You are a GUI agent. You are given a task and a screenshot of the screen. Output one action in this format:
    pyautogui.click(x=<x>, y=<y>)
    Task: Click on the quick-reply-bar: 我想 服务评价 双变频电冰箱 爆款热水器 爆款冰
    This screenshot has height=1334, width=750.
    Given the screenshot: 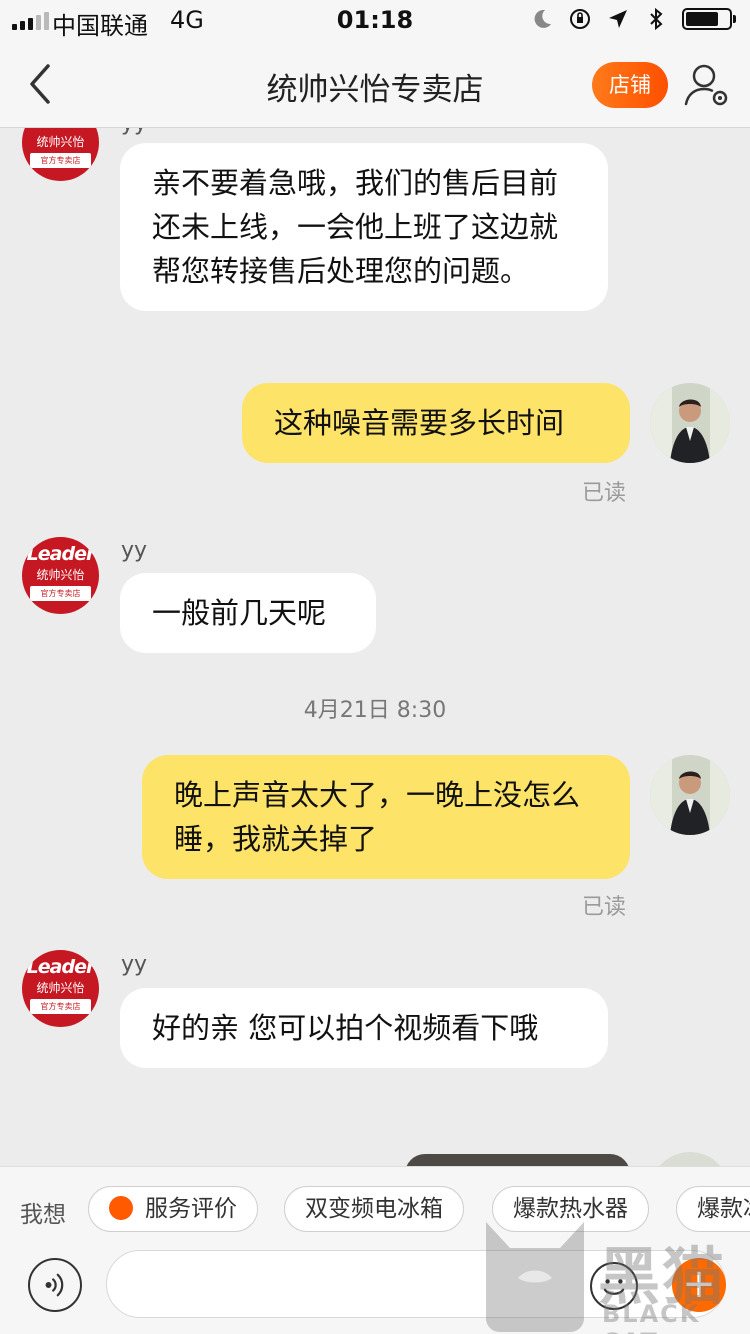 What is the action you would take?
    pyautogui.click(x=375, y=1208)
    